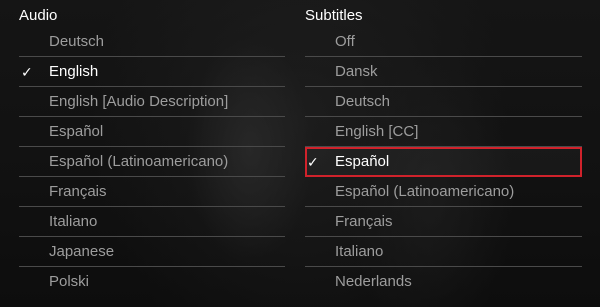 This screenshot has height=307, width=600. I want to click on subtitle-option-label: Español (Latinoamericano), so click(425, 191).